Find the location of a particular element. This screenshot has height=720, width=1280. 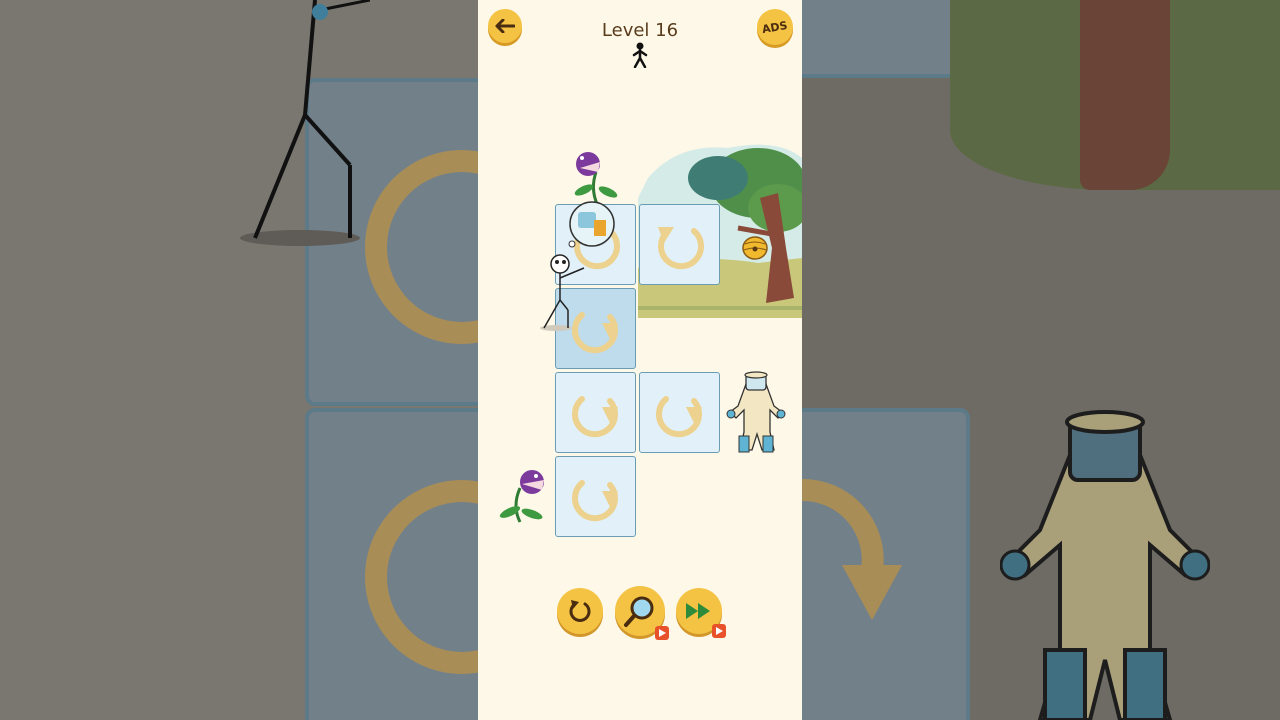

beehive is located at coordinates (755, 248).